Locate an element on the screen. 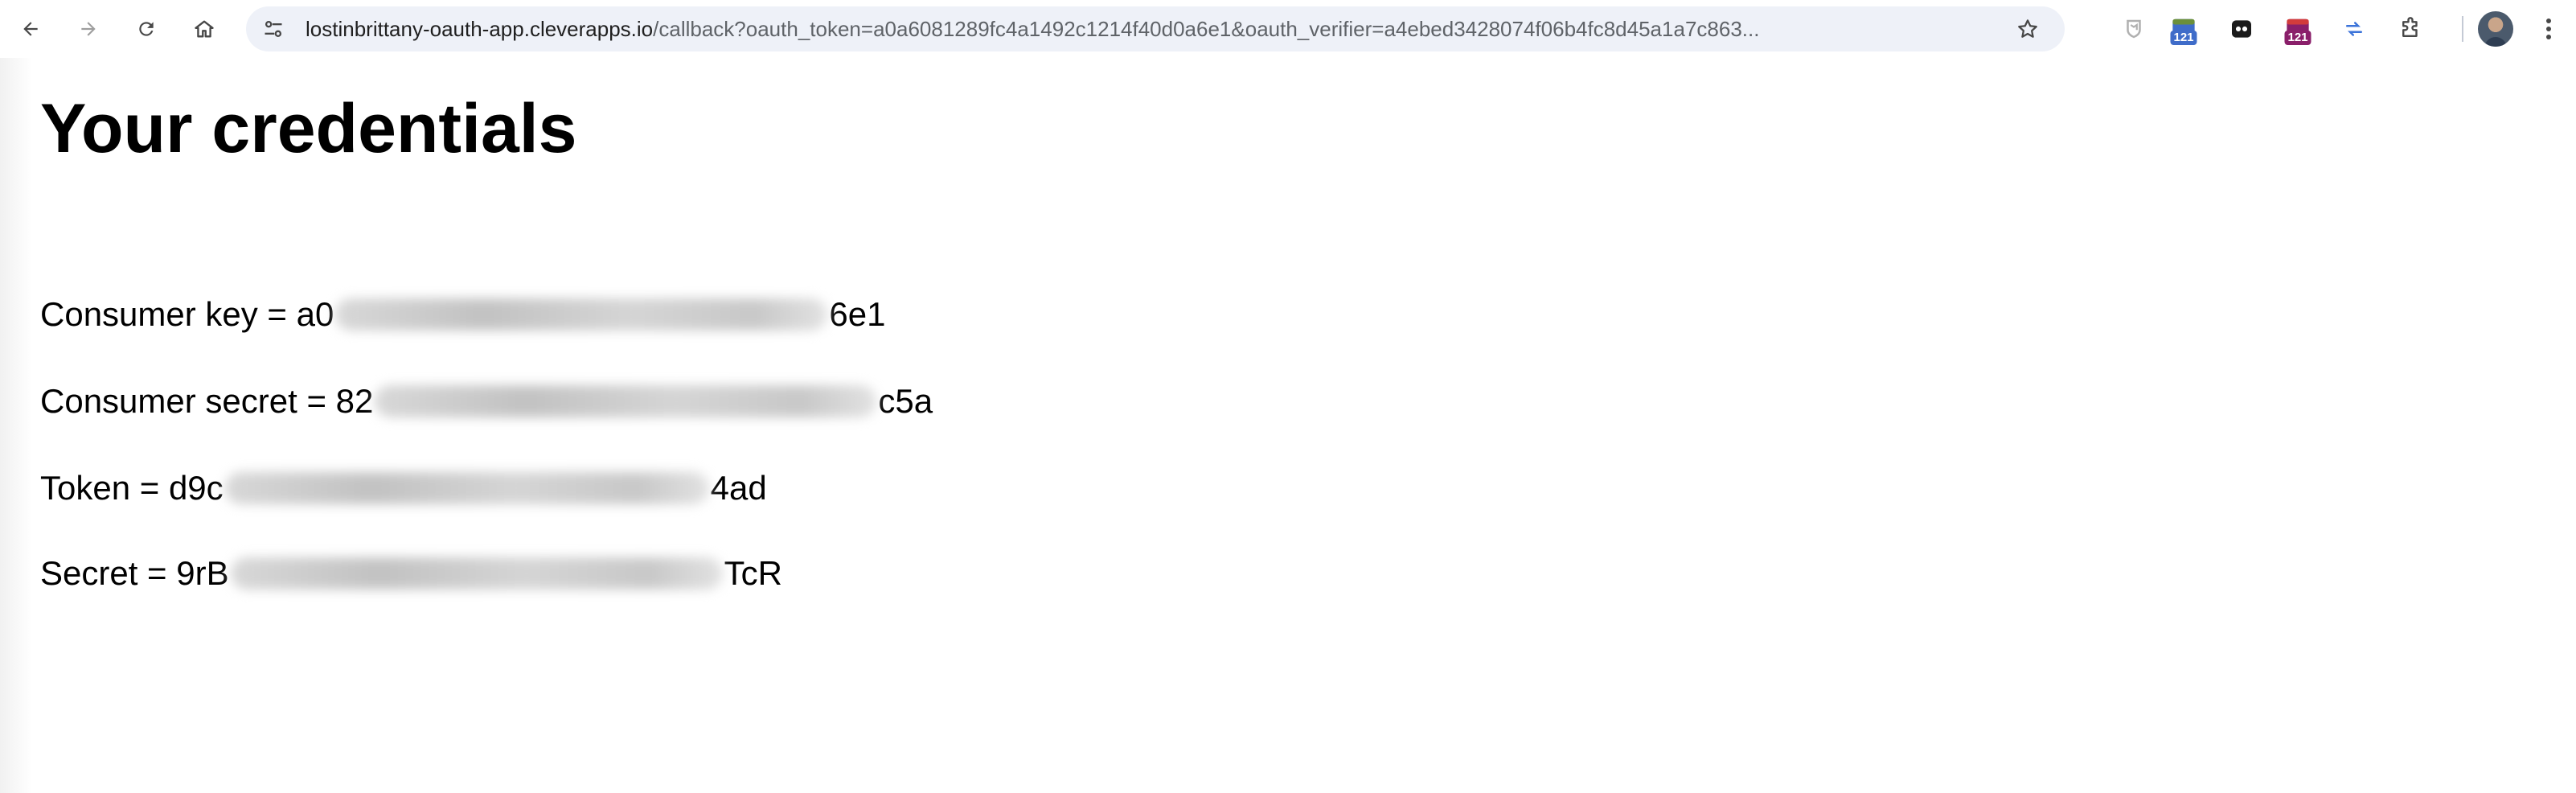  extension-mask is located at coordinates (2241, 29).